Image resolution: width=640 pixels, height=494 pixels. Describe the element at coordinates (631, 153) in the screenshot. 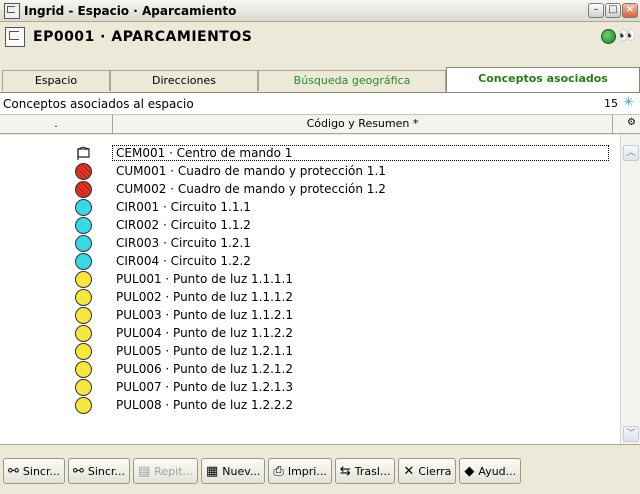

I see `scroll-up-icon: ︿` at that location.